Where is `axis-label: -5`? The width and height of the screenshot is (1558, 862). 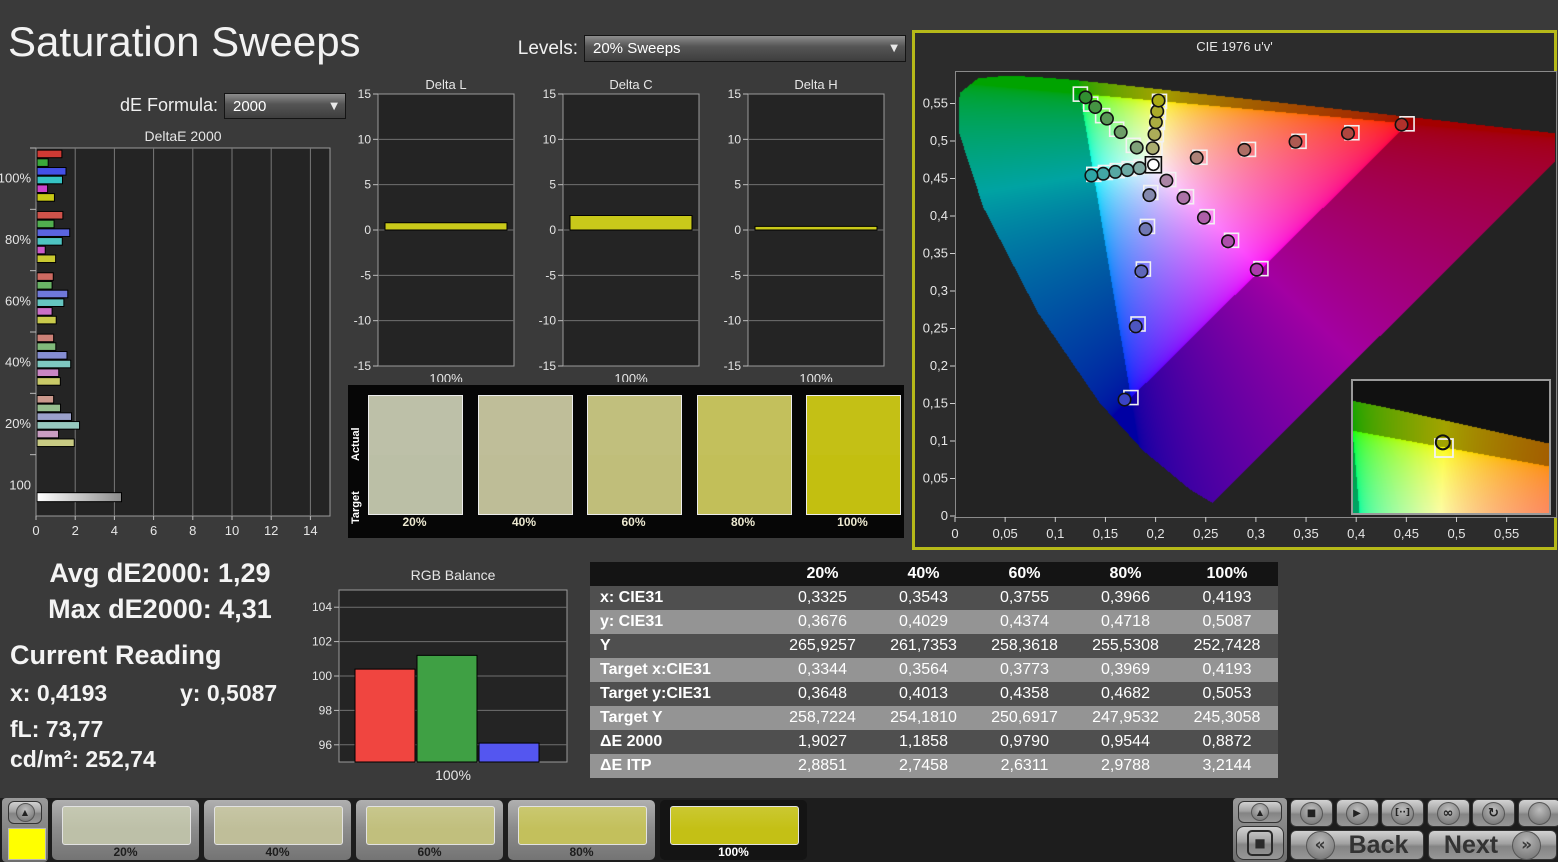 axis-label: -5 is located at coordinates (735, 275).